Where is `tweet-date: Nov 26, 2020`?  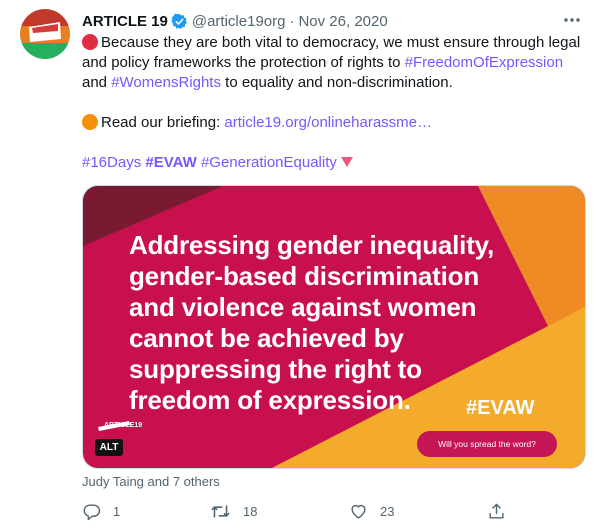
tweet-date: Nov 26, 2020 is located at coordinates (342, 21).